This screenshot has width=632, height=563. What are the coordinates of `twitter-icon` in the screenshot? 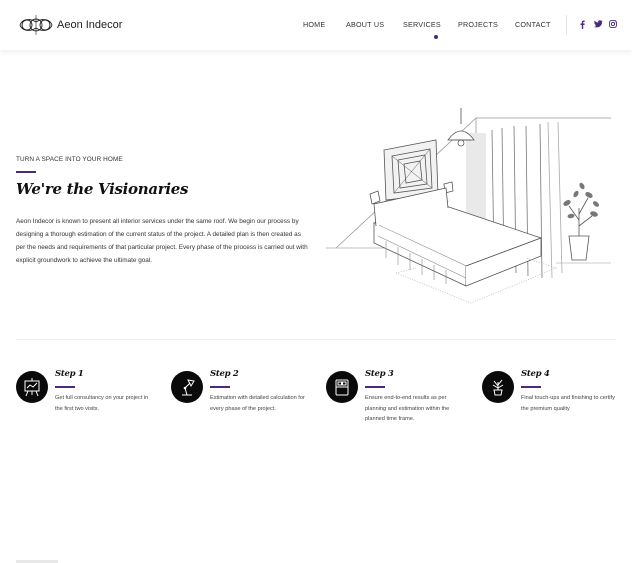 It's located at (598, 26).